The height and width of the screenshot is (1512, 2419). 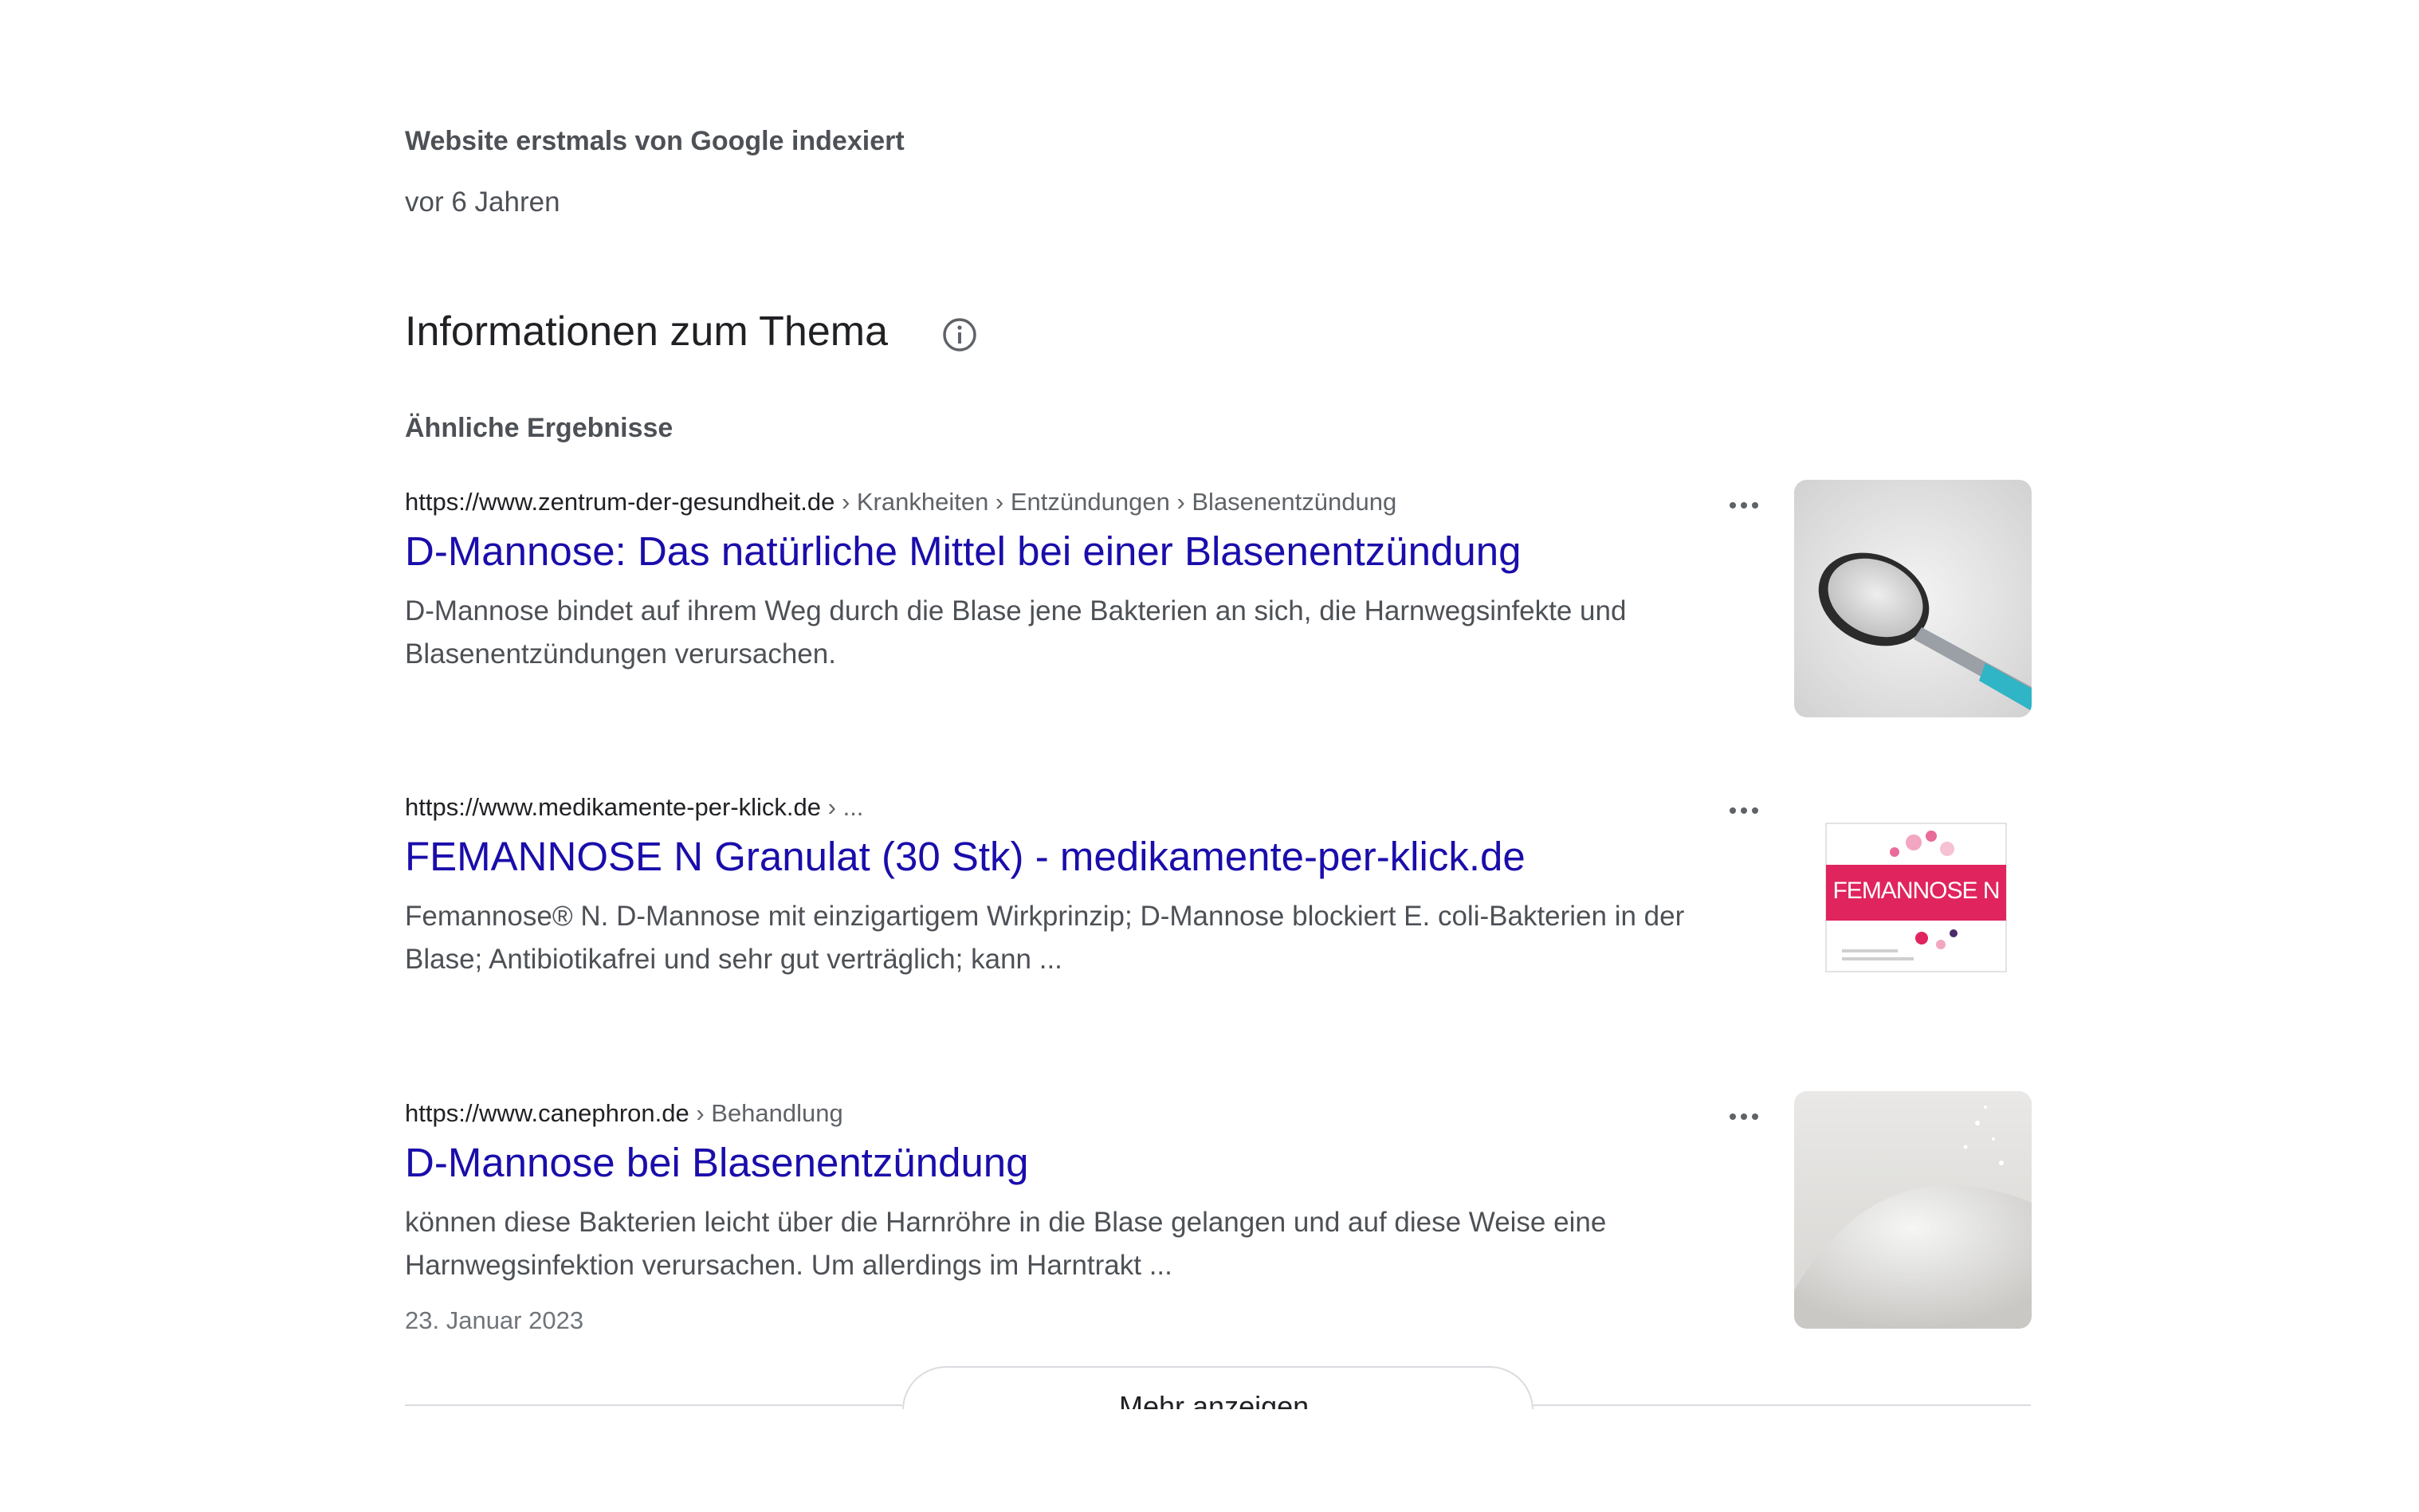 I want to click on femannose-box-image: FEMANNOSE N, so click(x=1913, y=904).